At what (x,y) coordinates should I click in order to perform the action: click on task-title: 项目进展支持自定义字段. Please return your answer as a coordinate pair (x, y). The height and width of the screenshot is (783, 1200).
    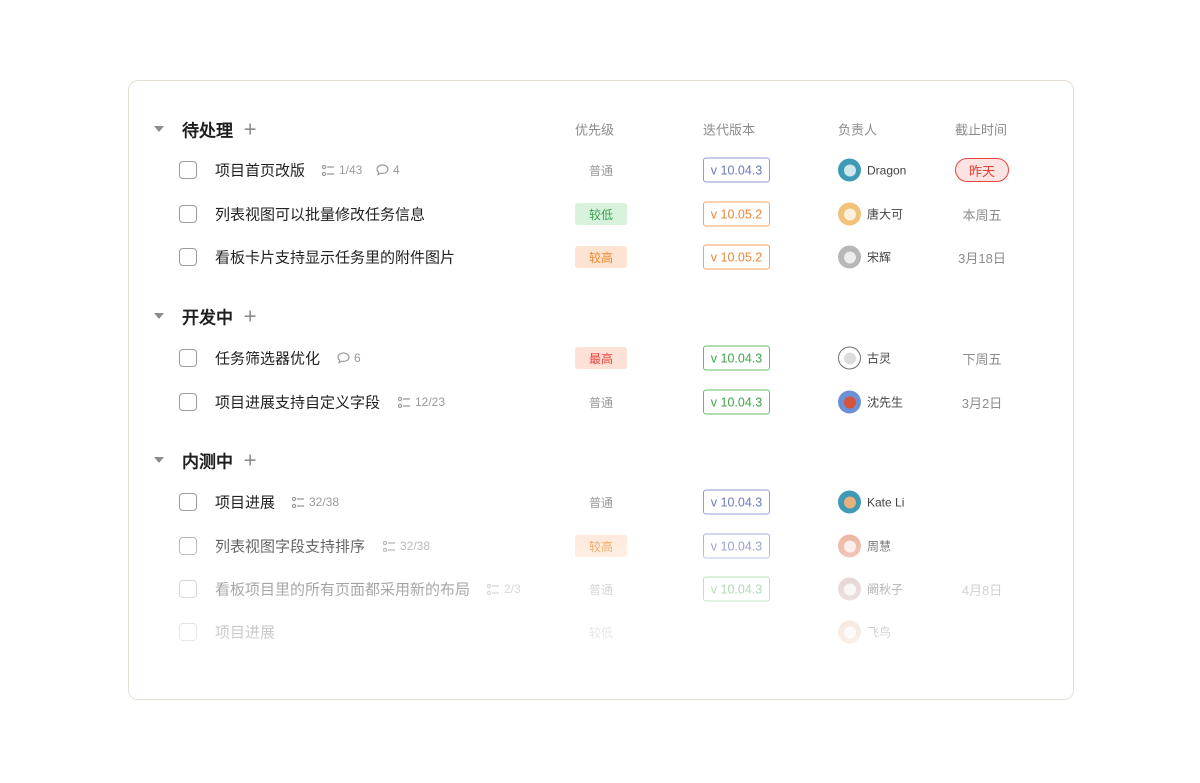
    Looking at the image, I should click on (297, 402).